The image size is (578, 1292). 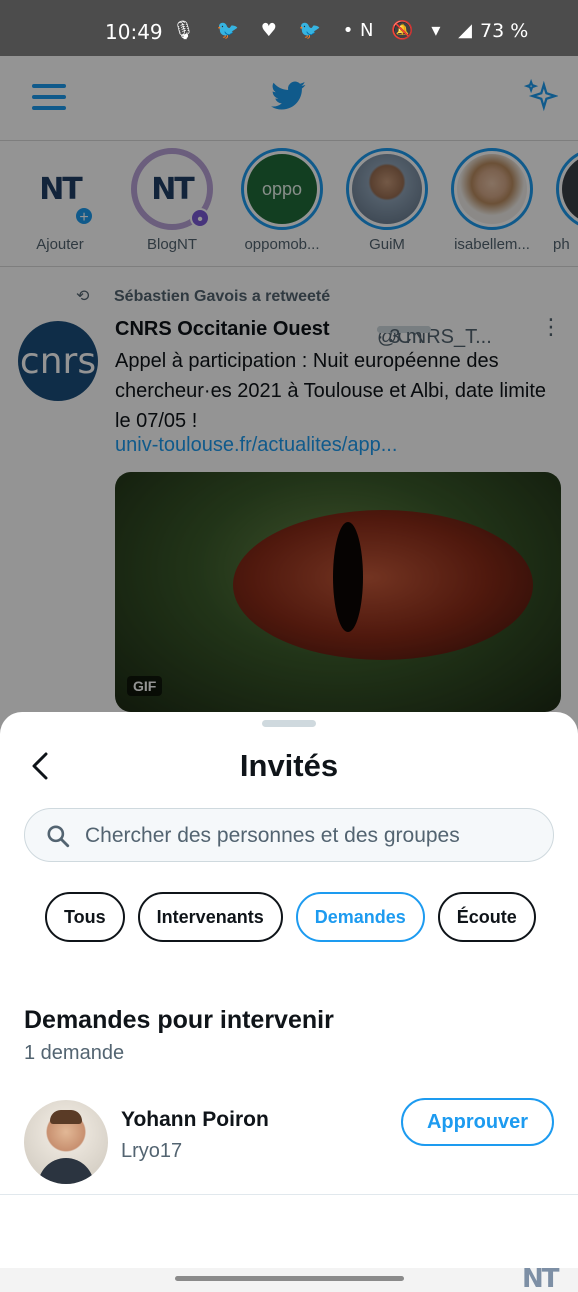 I want to click on sheet-drag-handle, so click(x=289, y=723).